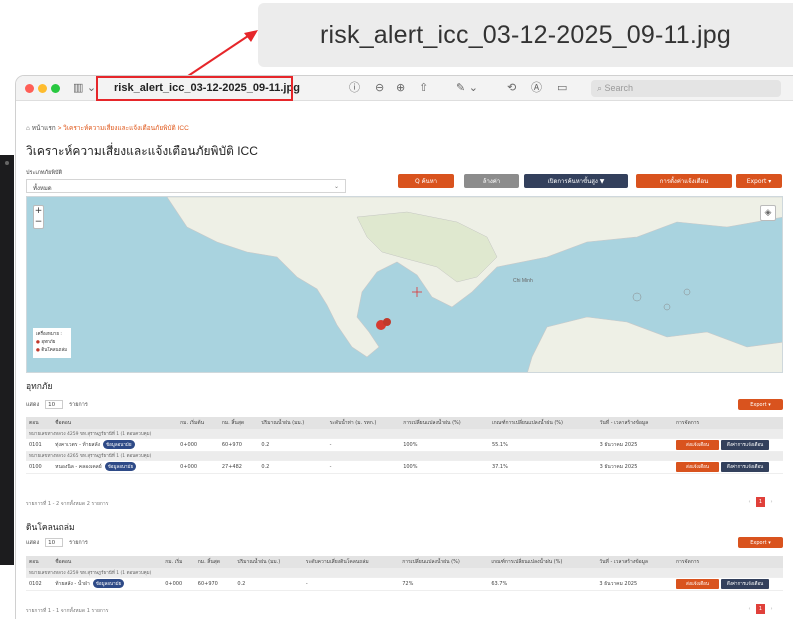 The width and height of the screenshot is (793, 619). Describe the element at coordinates (28, 128) in the screenshot. I see `home-icon: ⌂` at that location.